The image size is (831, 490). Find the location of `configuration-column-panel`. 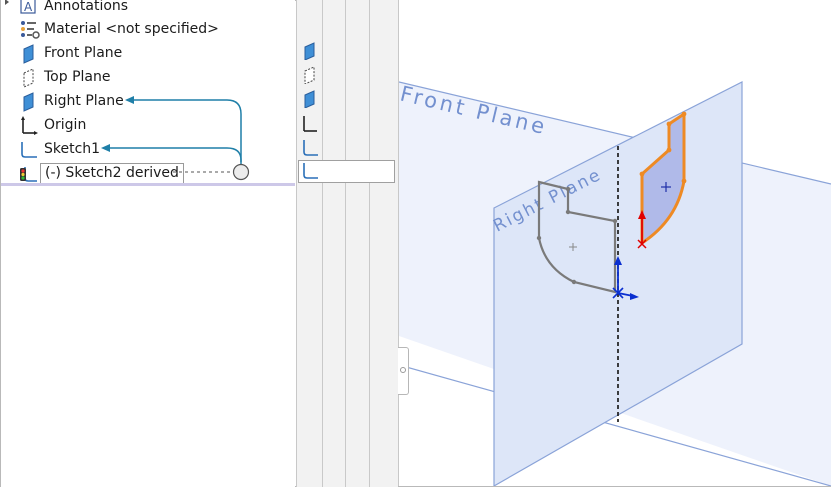

configuration-column-panel is located at coordinates (347, 243).